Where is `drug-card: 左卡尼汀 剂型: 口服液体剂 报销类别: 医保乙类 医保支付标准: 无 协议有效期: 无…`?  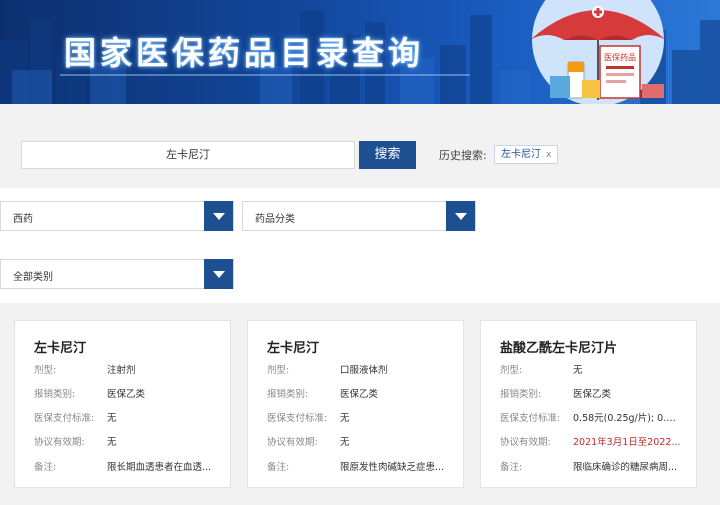 drug-card: 左卡尼汀 剂型: 口服液体剂 报销类别: 医保乙类 医保支付标准: 无 协议有效期: 无… is located at coordinates (355, 404).